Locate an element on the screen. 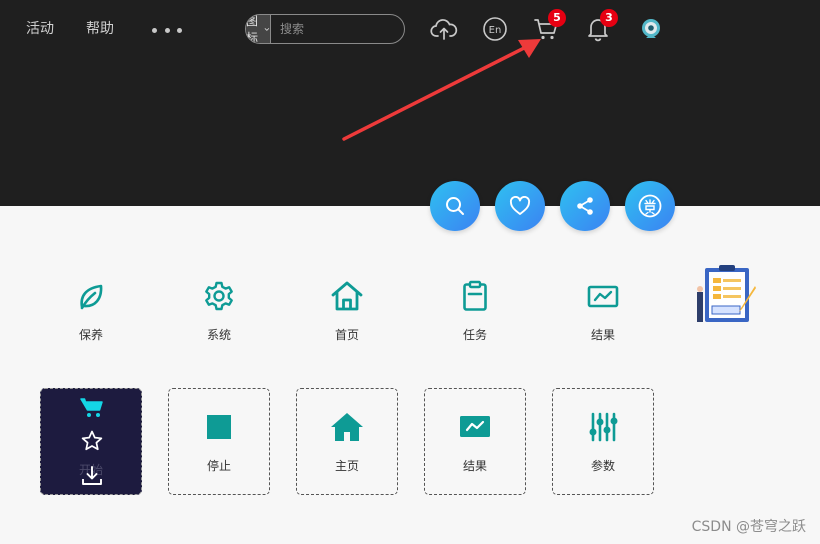 This screenshot has width=820, height=544. search-icon is located at coordinates (455, 206).